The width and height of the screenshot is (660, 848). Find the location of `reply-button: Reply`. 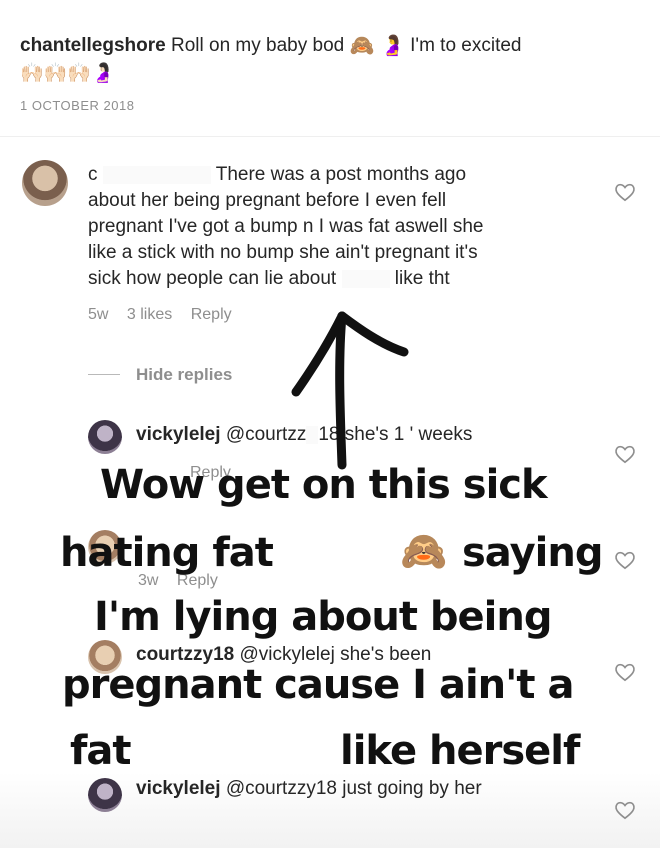

reply-button: Reply is located at coordinates (211, 314).